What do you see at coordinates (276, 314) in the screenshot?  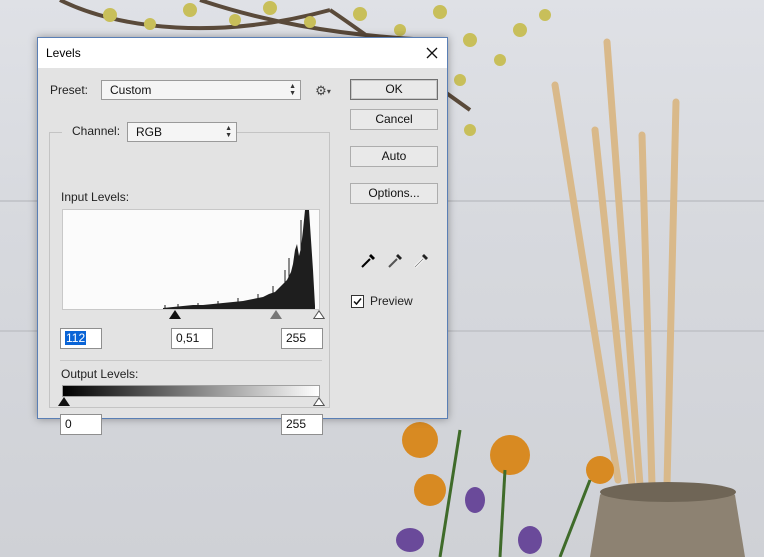 I see `input-gamma-slider` at bounding box center [276, 314].